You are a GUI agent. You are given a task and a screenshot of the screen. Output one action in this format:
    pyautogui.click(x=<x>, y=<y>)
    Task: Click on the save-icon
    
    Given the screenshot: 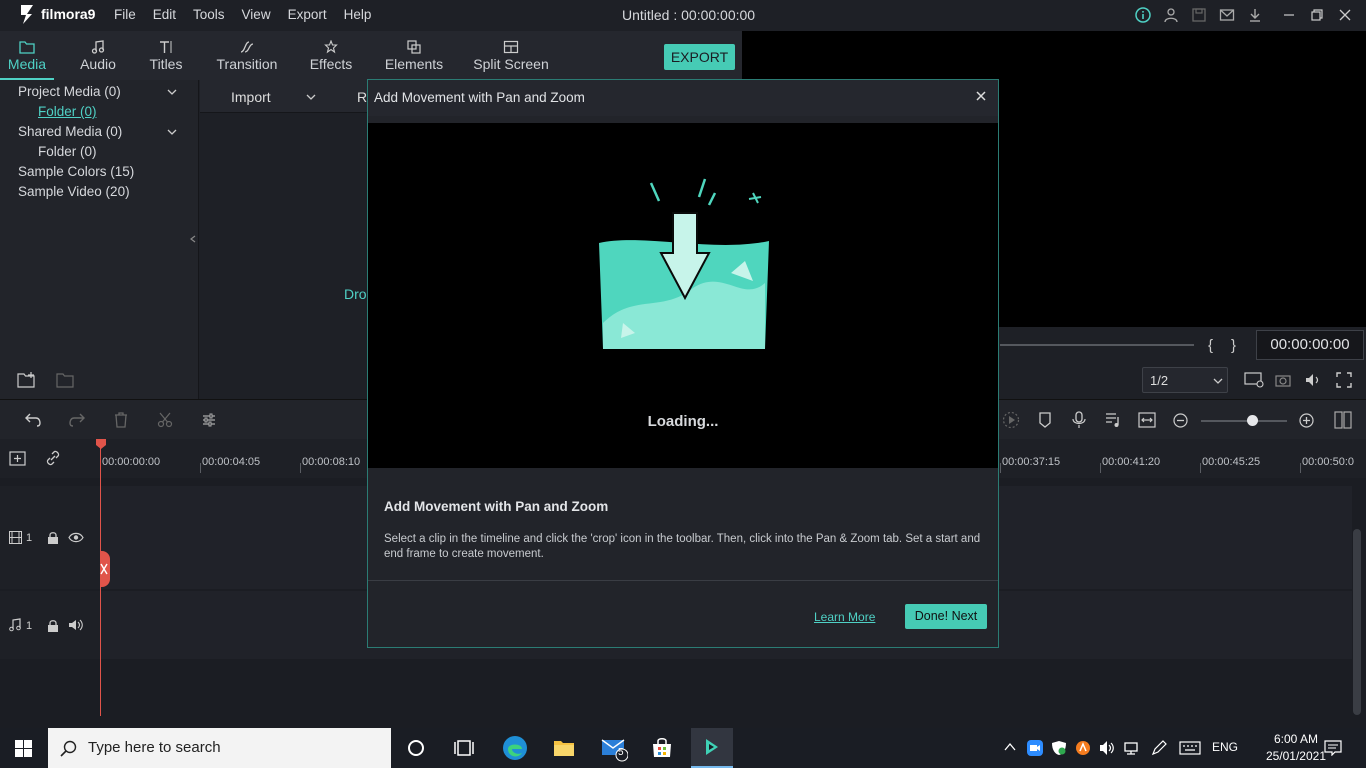 What is the action you would take?
    pyautogui.click(x=1199, y=15)
    